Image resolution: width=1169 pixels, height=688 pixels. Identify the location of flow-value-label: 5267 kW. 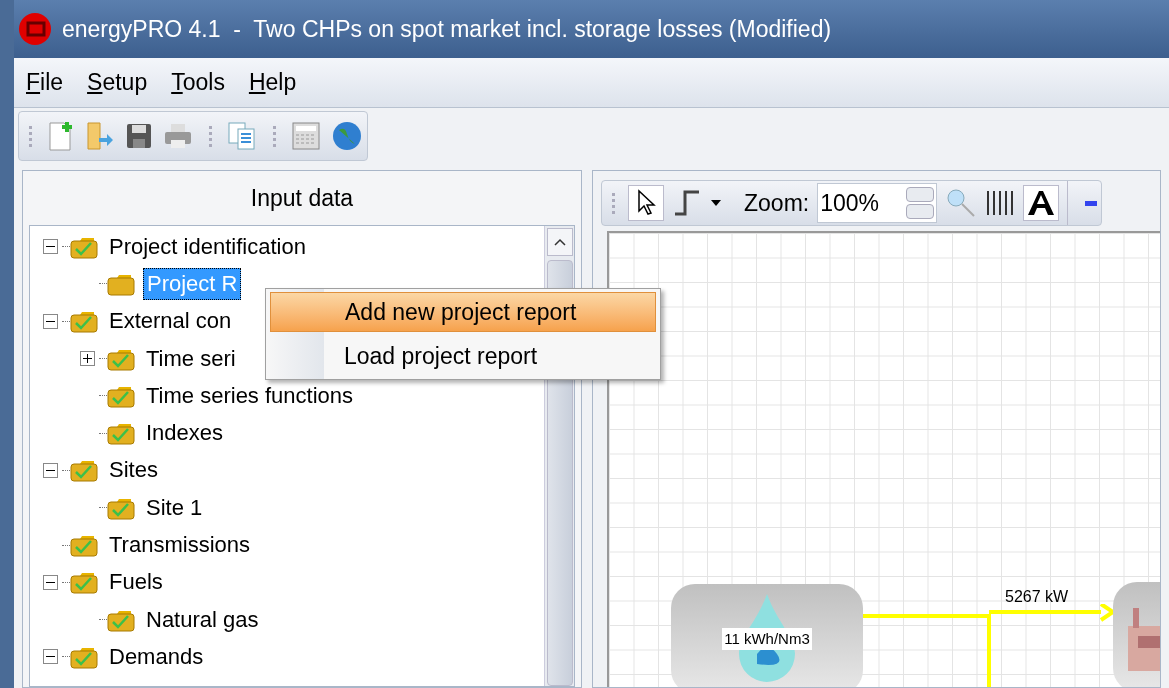
(1037, 597).